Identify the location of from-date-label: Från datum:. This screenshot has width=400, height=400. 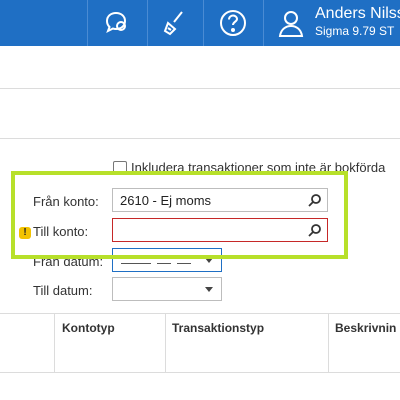
(68, 261).